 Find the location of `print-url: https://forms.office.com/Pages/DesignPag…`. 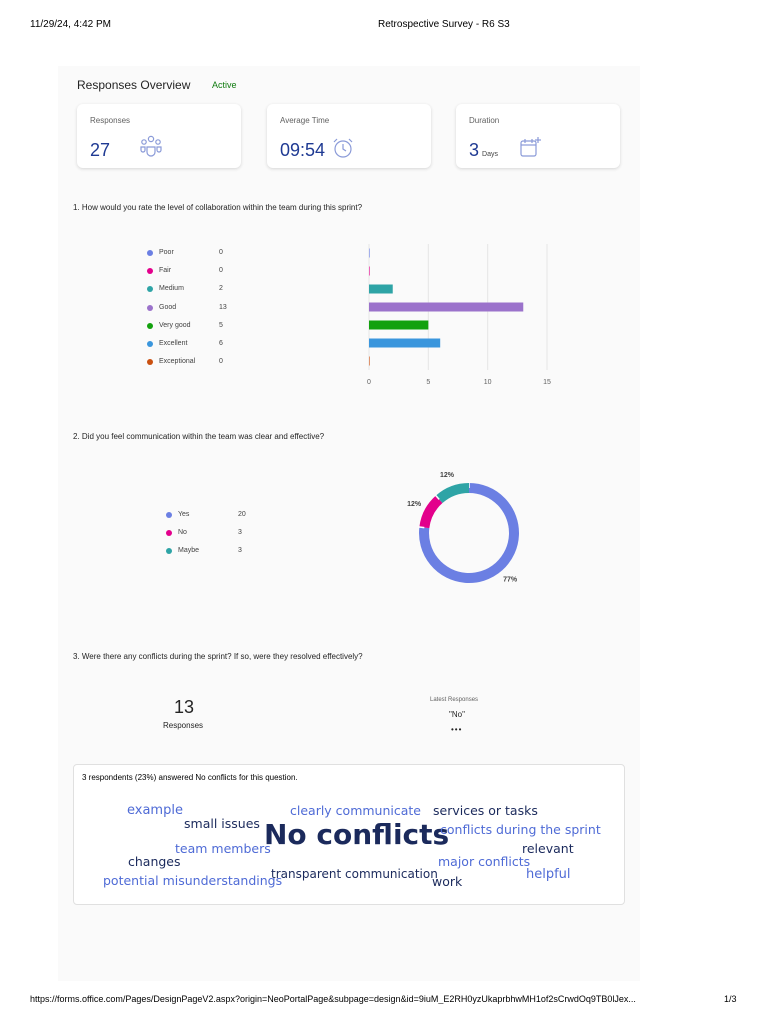

print-url: https://forms.office.com/Pages/DesignPag… is located at coordinates (333, 999).